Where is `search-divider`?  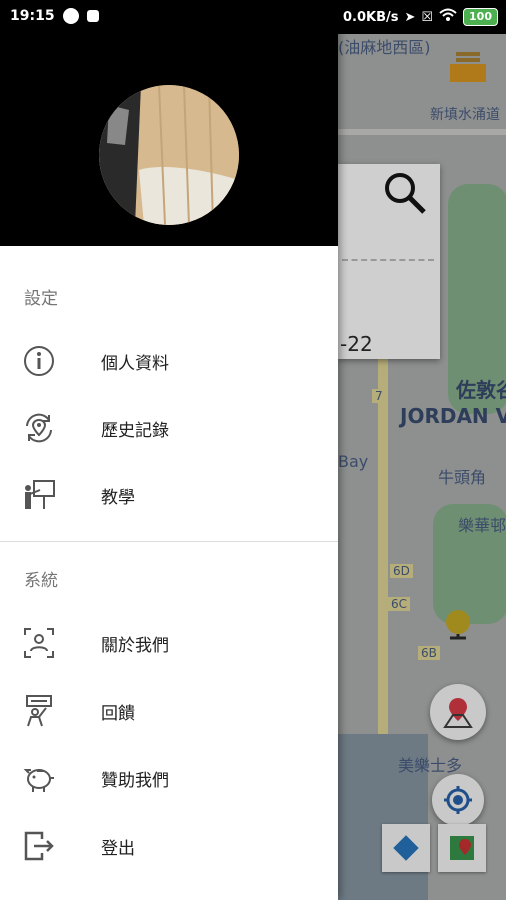
search-divider is located at coordinates (388, 260).